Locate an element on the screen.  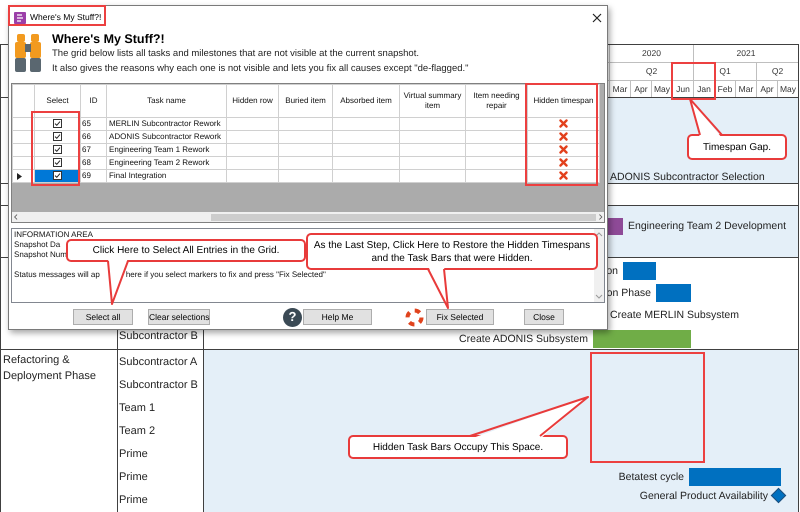
task-label: Betatest cycle is located at coordinates (651, 477).